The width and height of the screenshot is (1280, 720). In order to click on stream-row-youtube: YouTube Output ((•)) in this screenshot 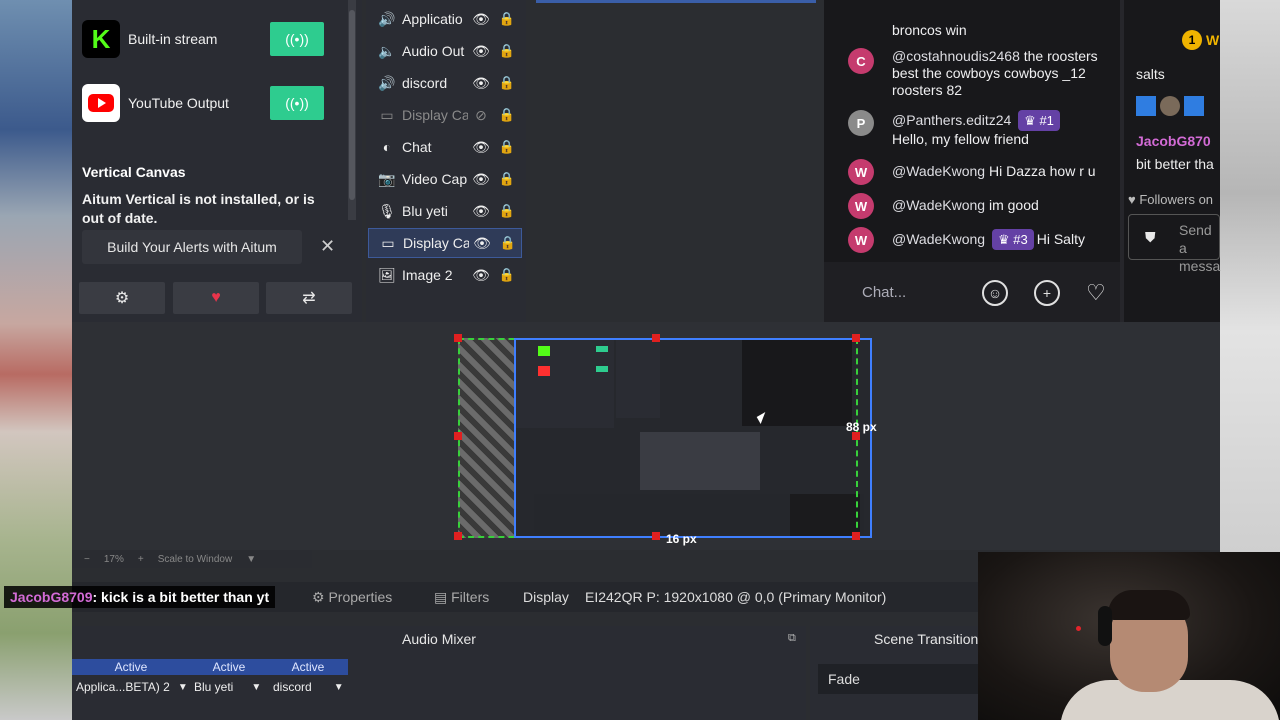, I will do `click(214, 103)`.